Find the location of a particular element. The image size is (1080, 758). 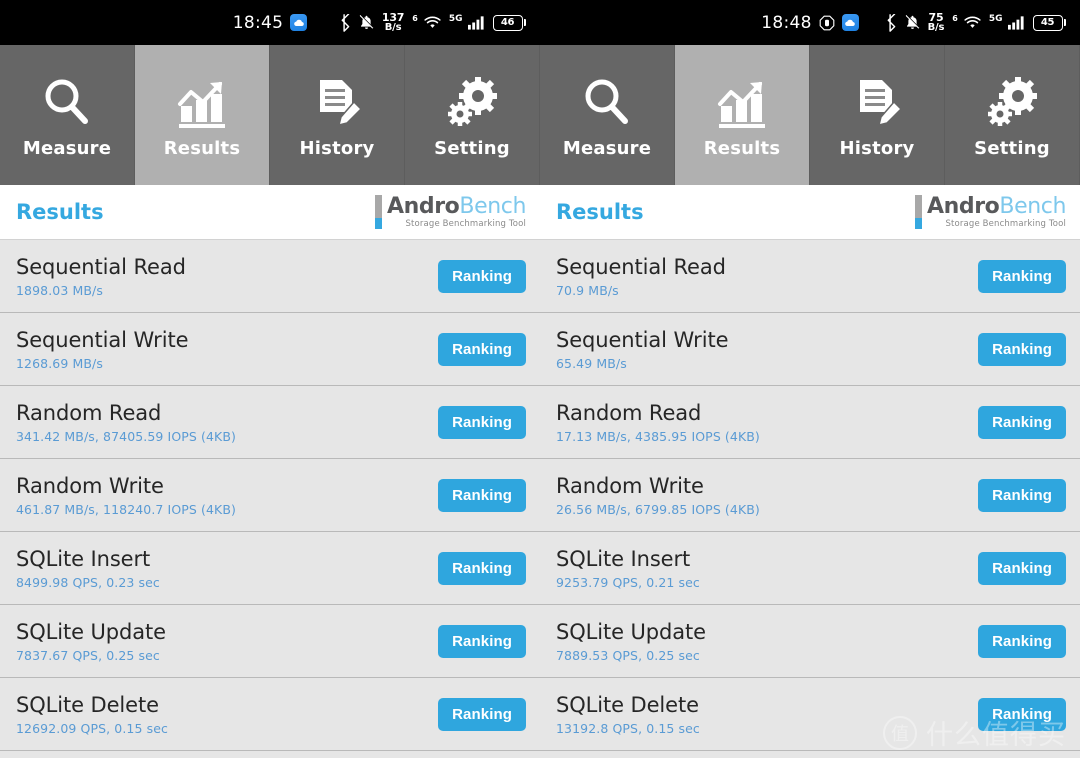

status-bar-left: 18:45 137 B/s 6 5G 46 is located at coordinates (270, 22).